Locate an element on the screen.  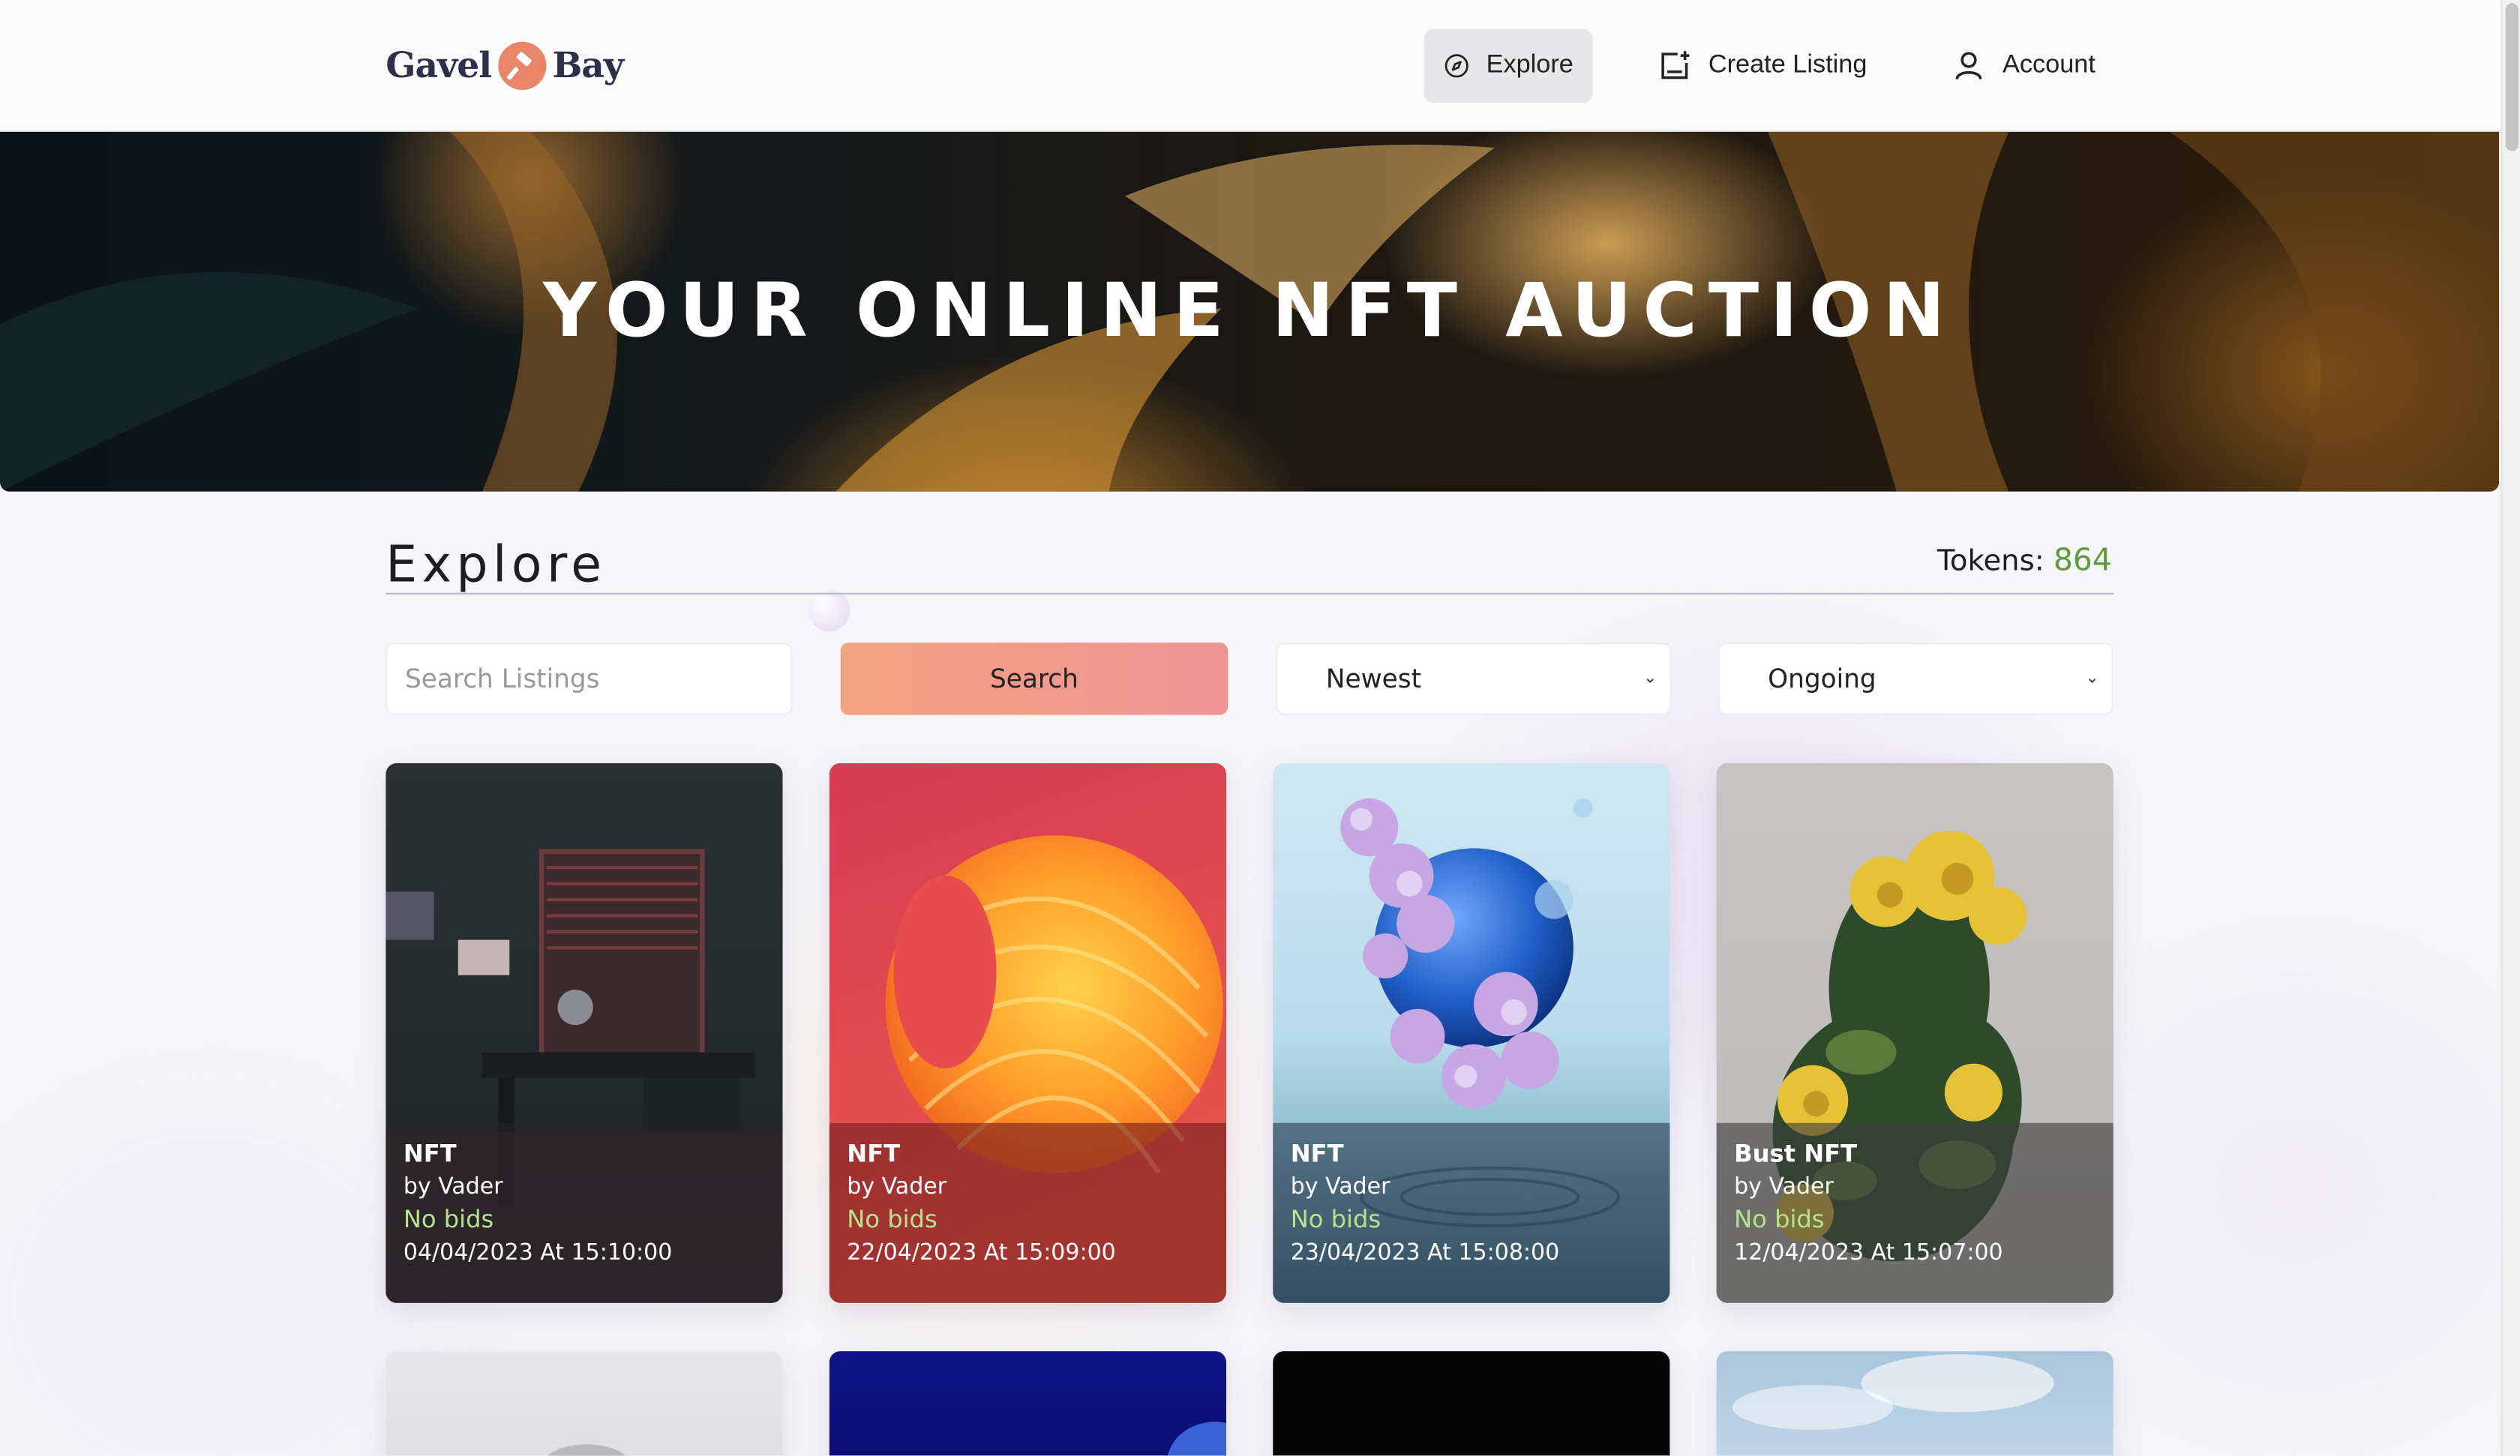
logo-text-left: Gavel is located at coordinates (439, 66).